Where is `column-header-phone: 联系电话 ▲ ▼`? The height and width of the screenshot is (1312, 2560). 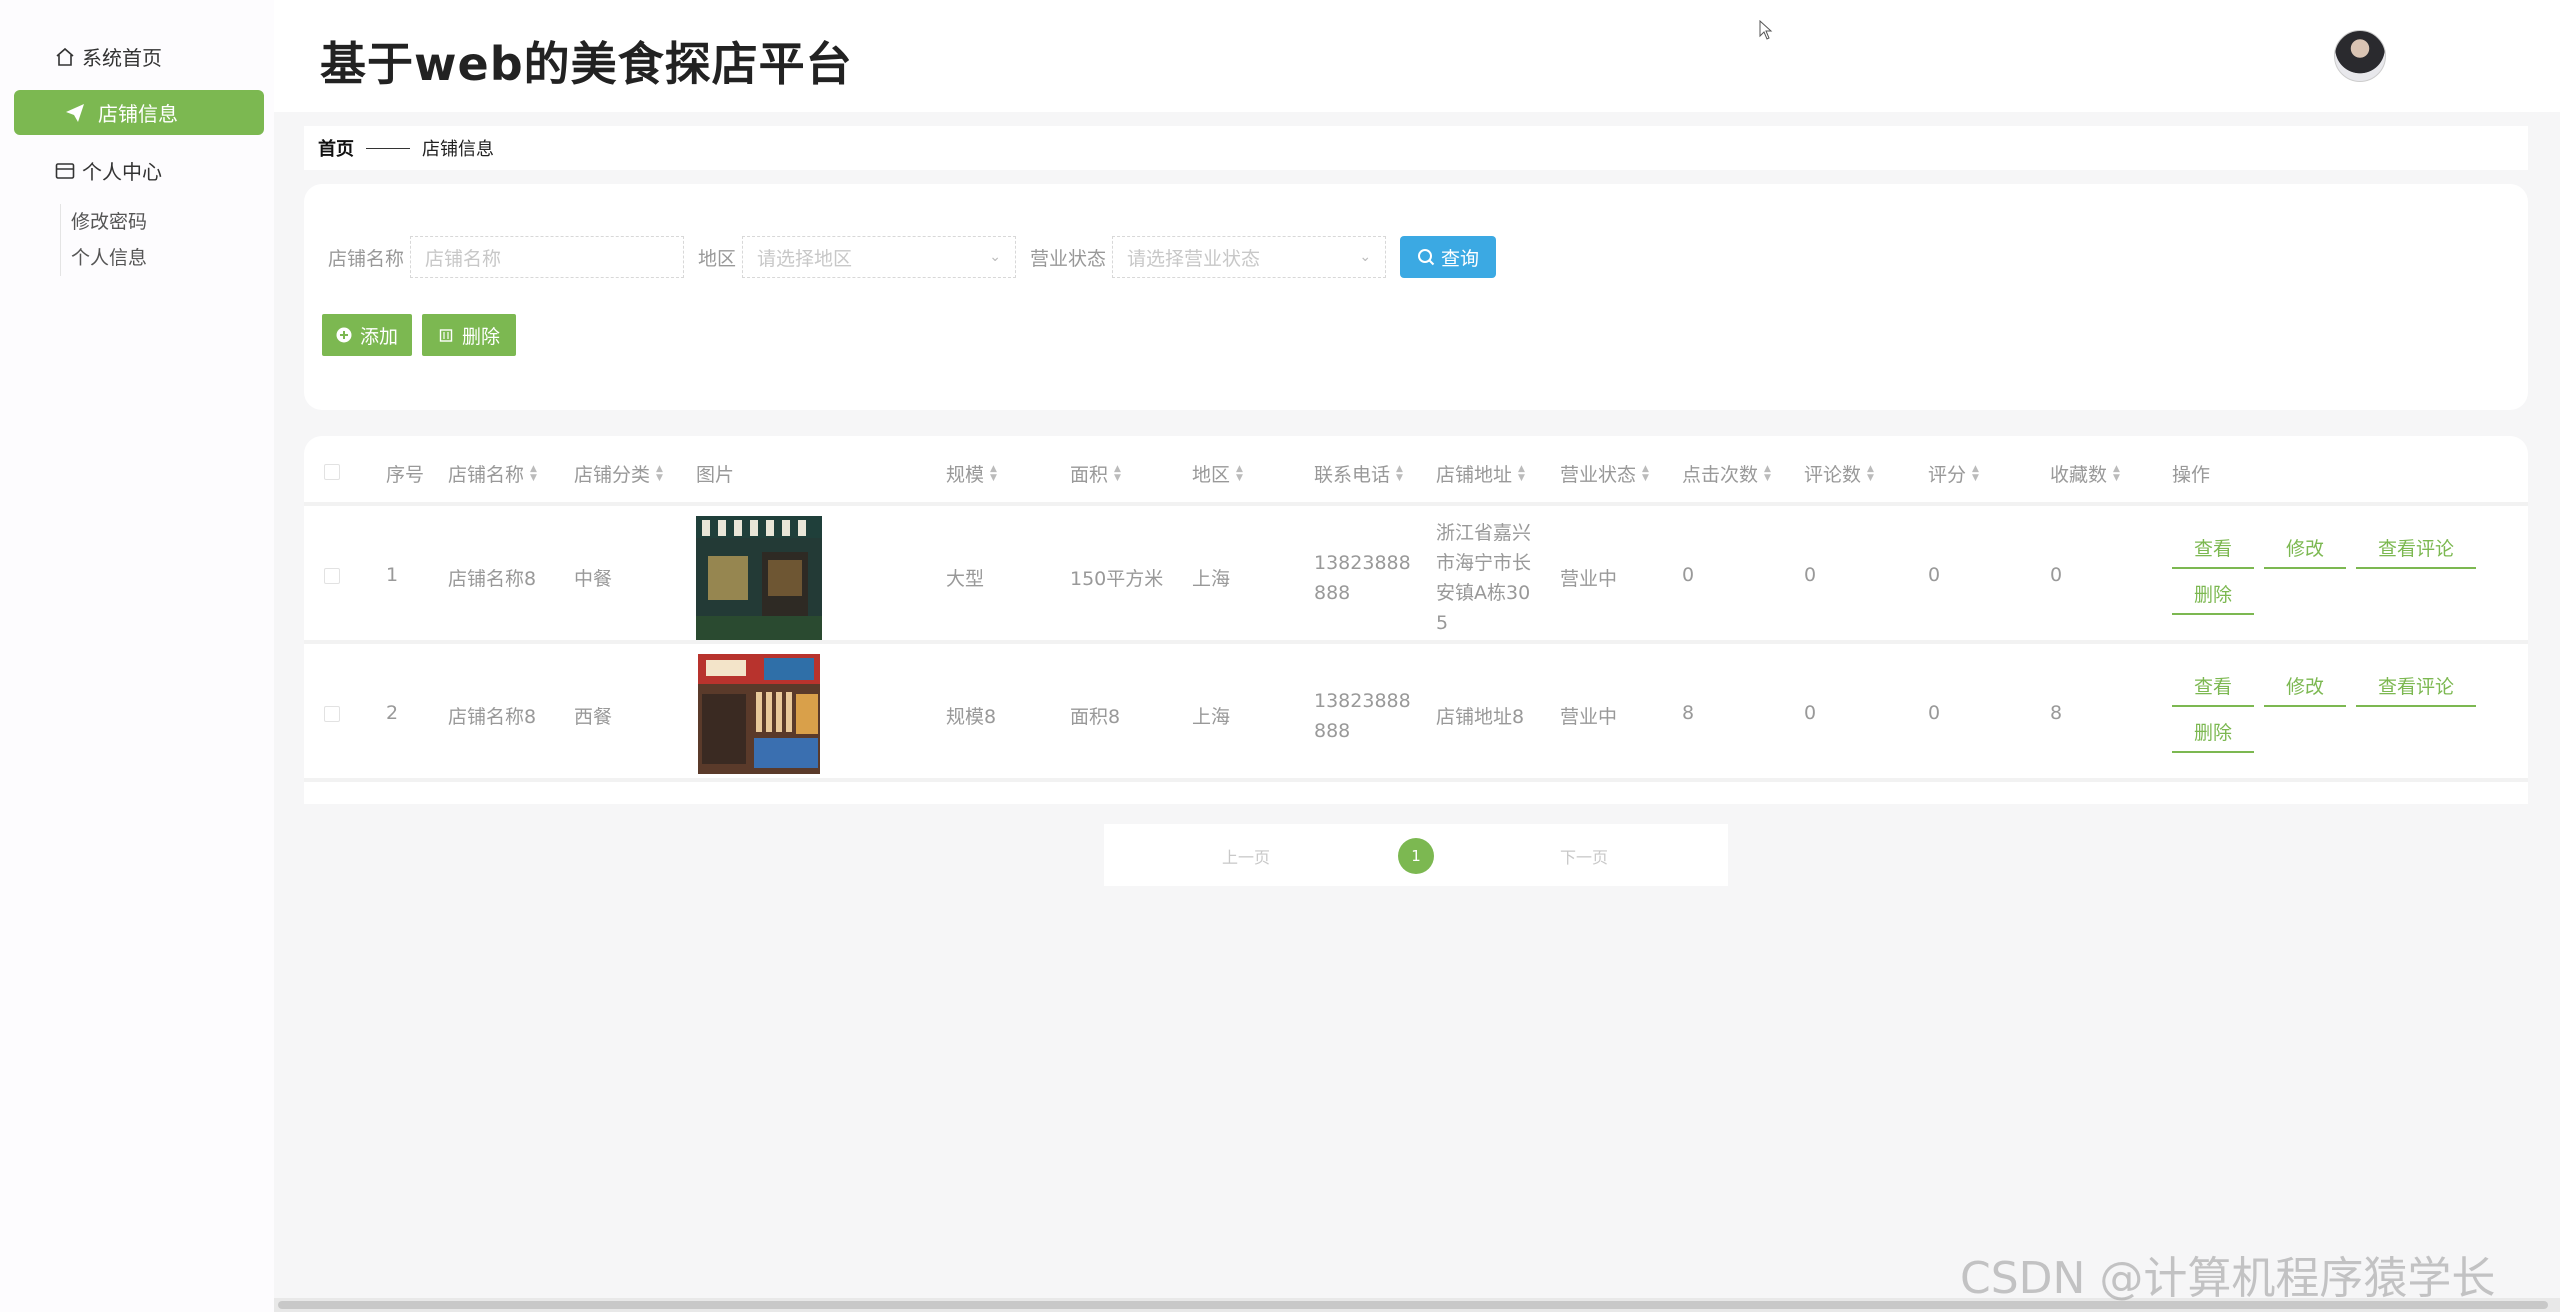
column-header-phone: 联系电话 ▲ ▼ is located at coordinates (1358, 473).